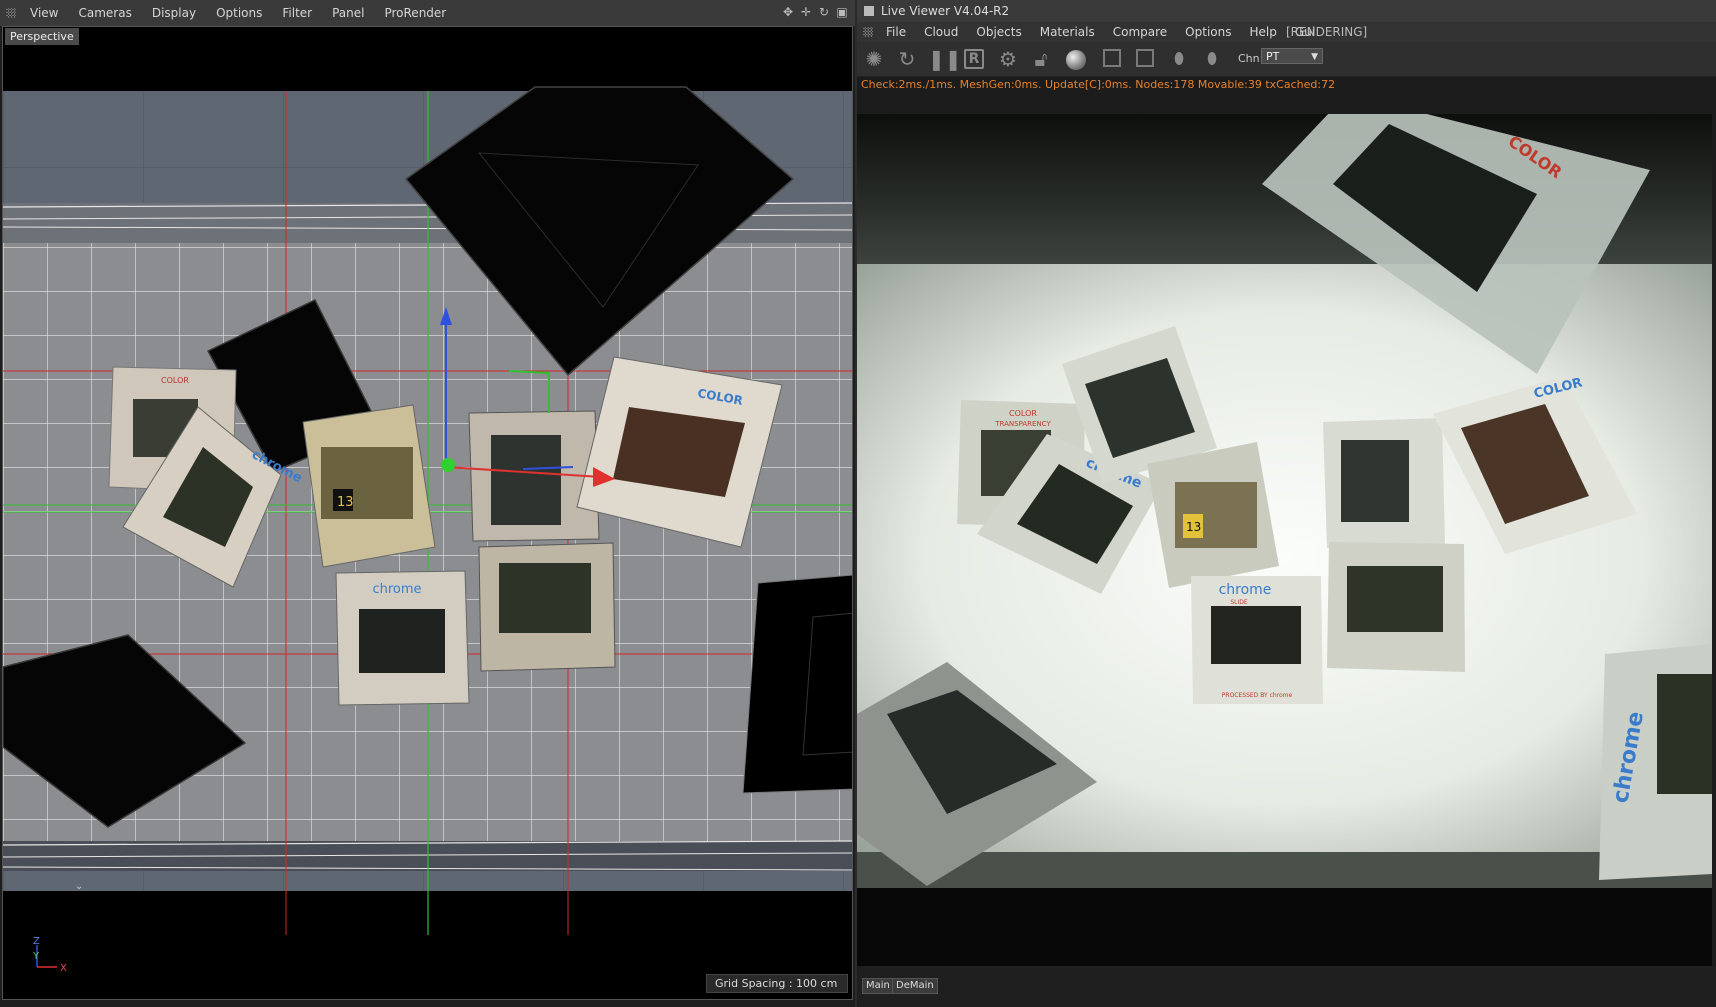 Image resolution: width=1716 pixels, height=1007 pixels. I want to click on slide-mesh-right, so click(797, 684).